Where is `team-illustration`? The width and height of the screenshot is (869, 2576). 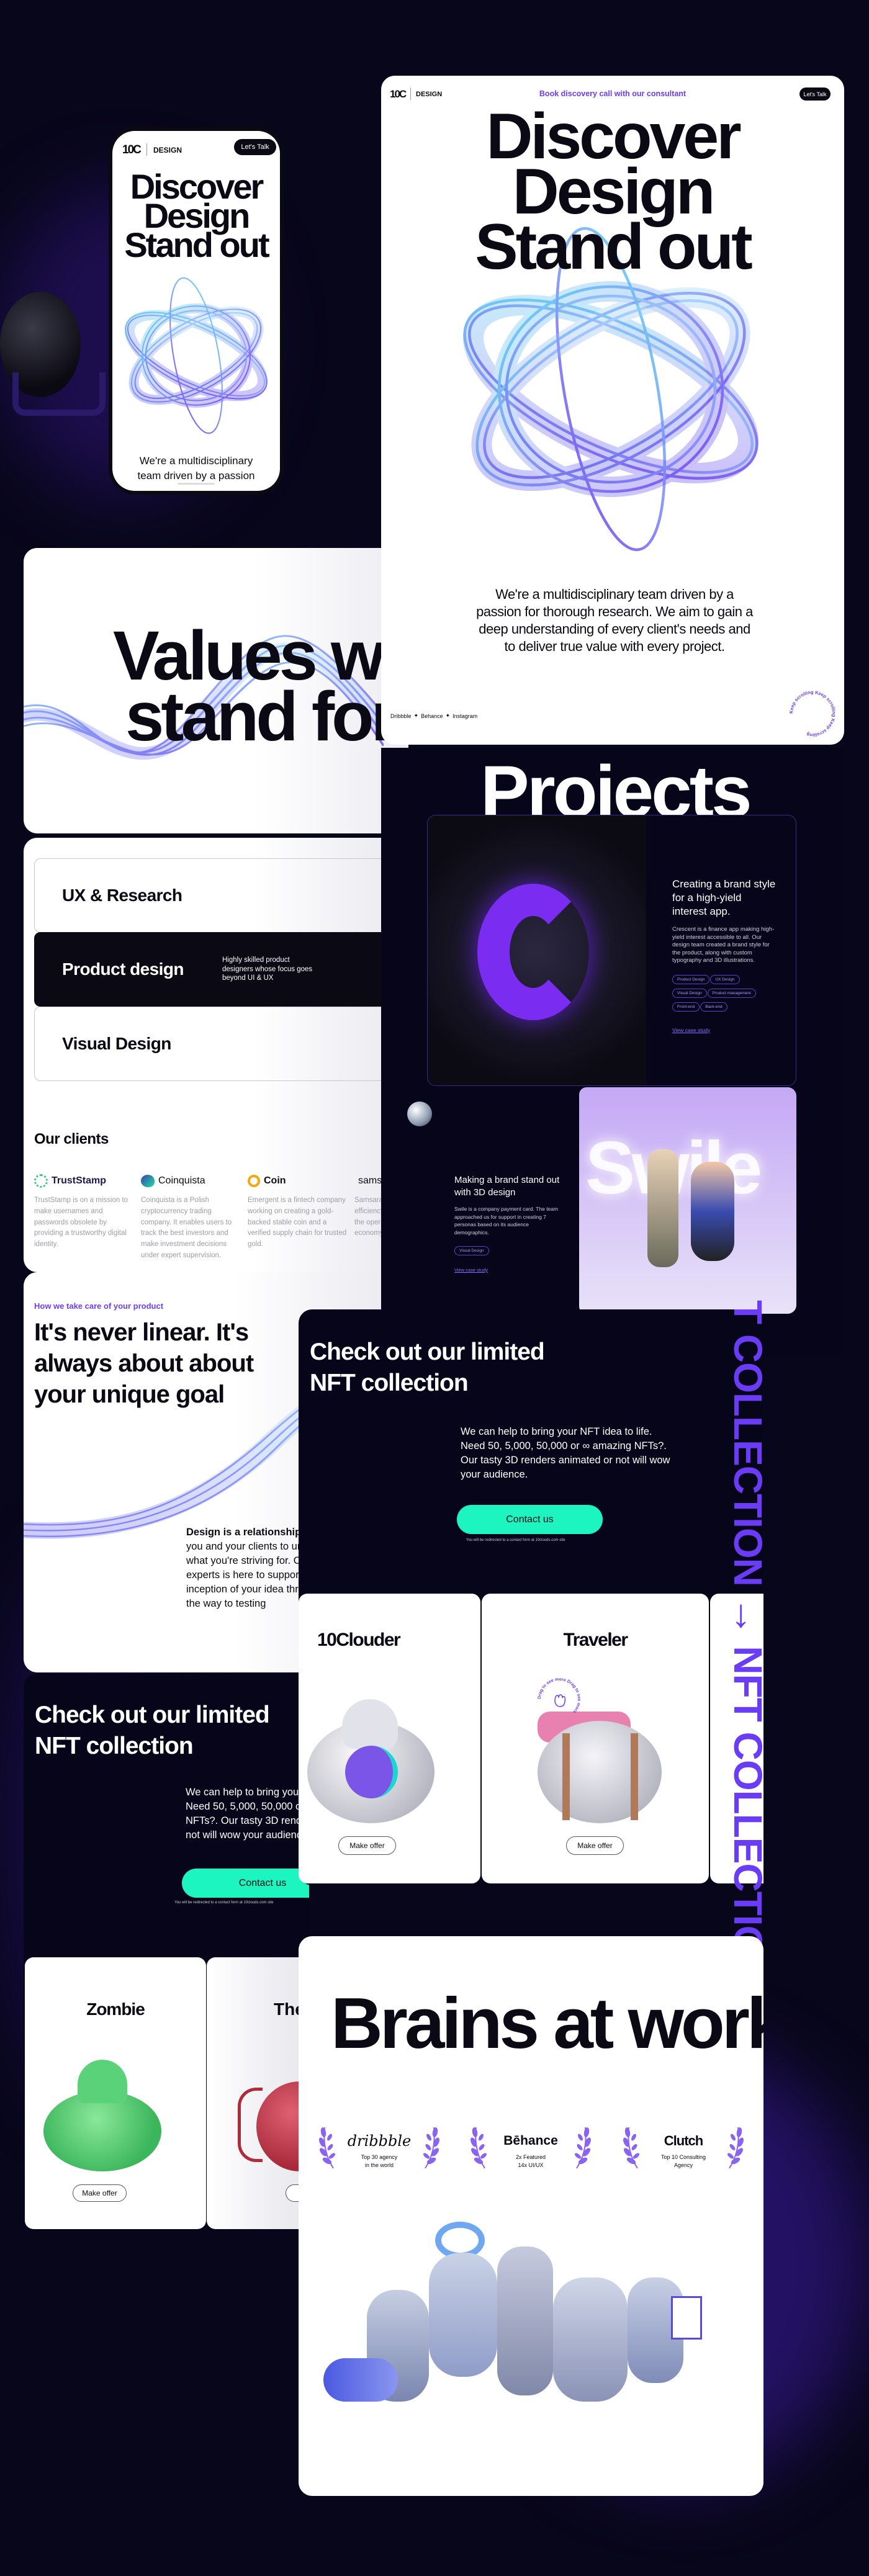
team-illustration is located at coordinates (531, 2352).